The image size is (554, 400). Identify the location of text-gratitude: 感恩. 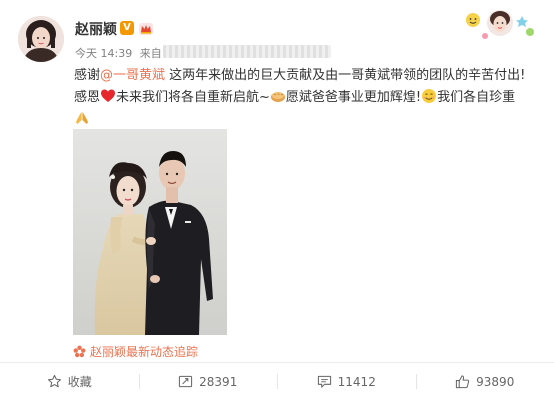
(87, 97).